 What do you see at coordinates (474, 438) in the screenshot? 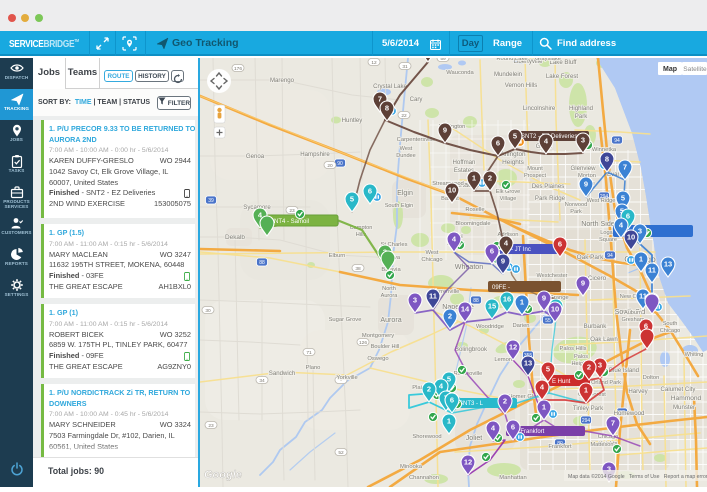
I see `svg-text: Joliet` at bounding box center [474, 438].